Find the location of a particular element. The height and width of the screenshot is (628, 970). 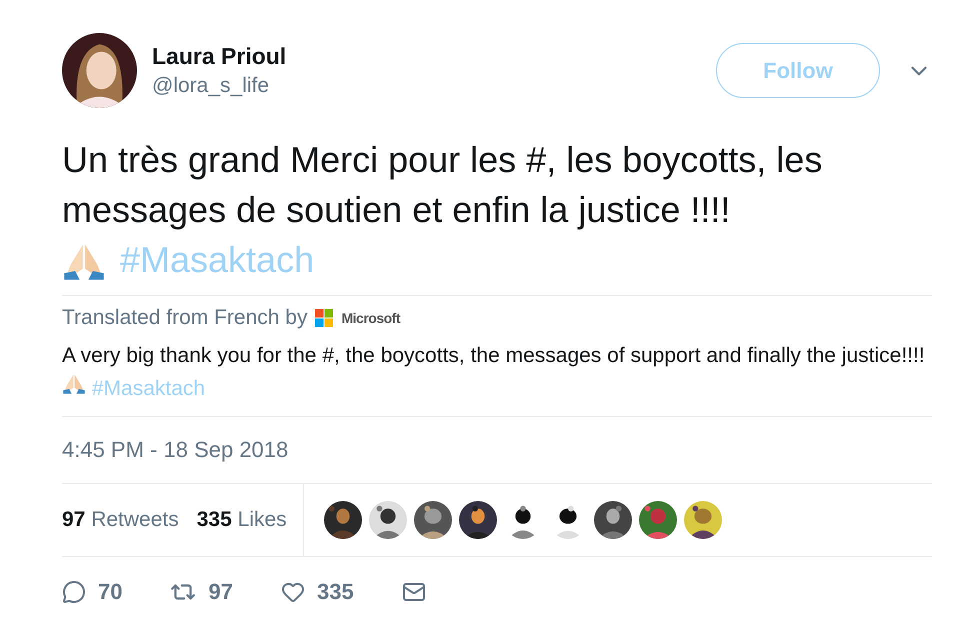

stat-link: 335 Likes is located at coordinates (241, 520).